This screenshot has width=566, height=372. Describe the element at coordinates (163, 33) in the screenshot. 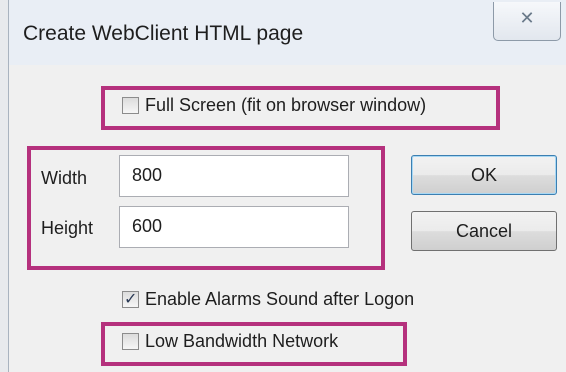

I see `dialog-title: Create WebClient HTML page` at that location.